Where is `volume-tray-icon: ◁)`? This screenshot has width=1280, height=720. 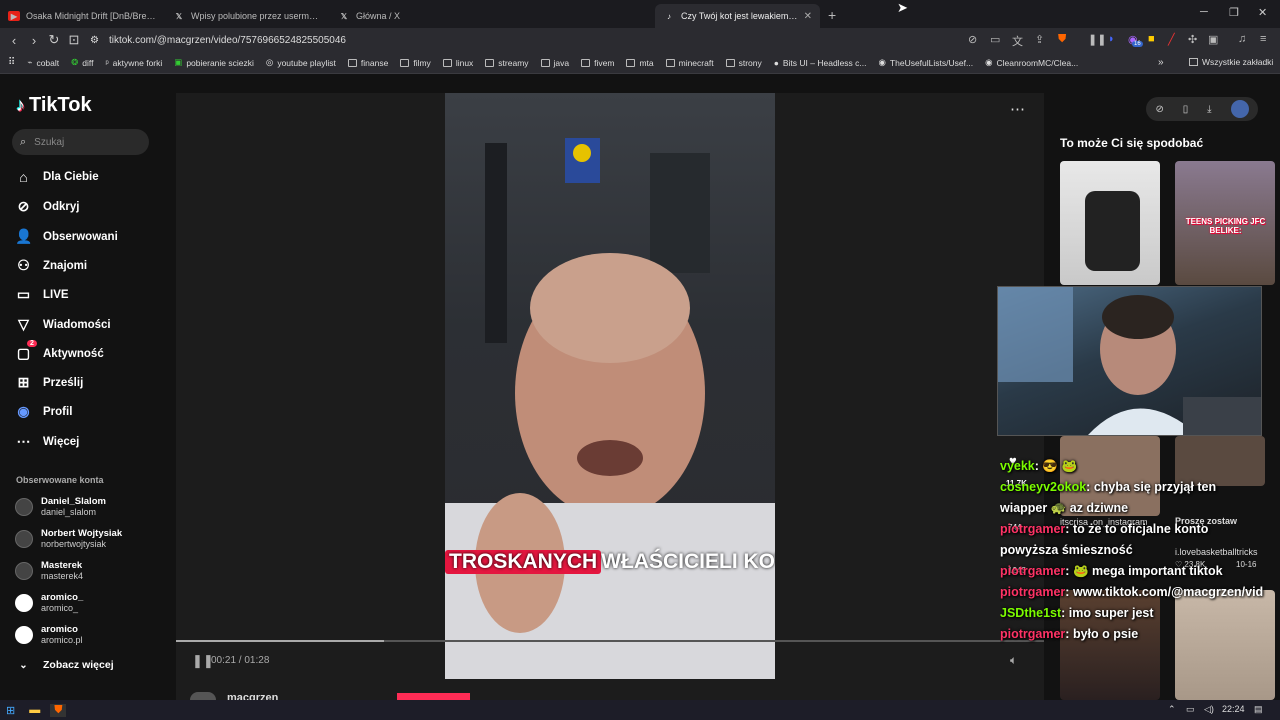 volume-tray-icon: ◁) is located at coordinates (1209, 709).